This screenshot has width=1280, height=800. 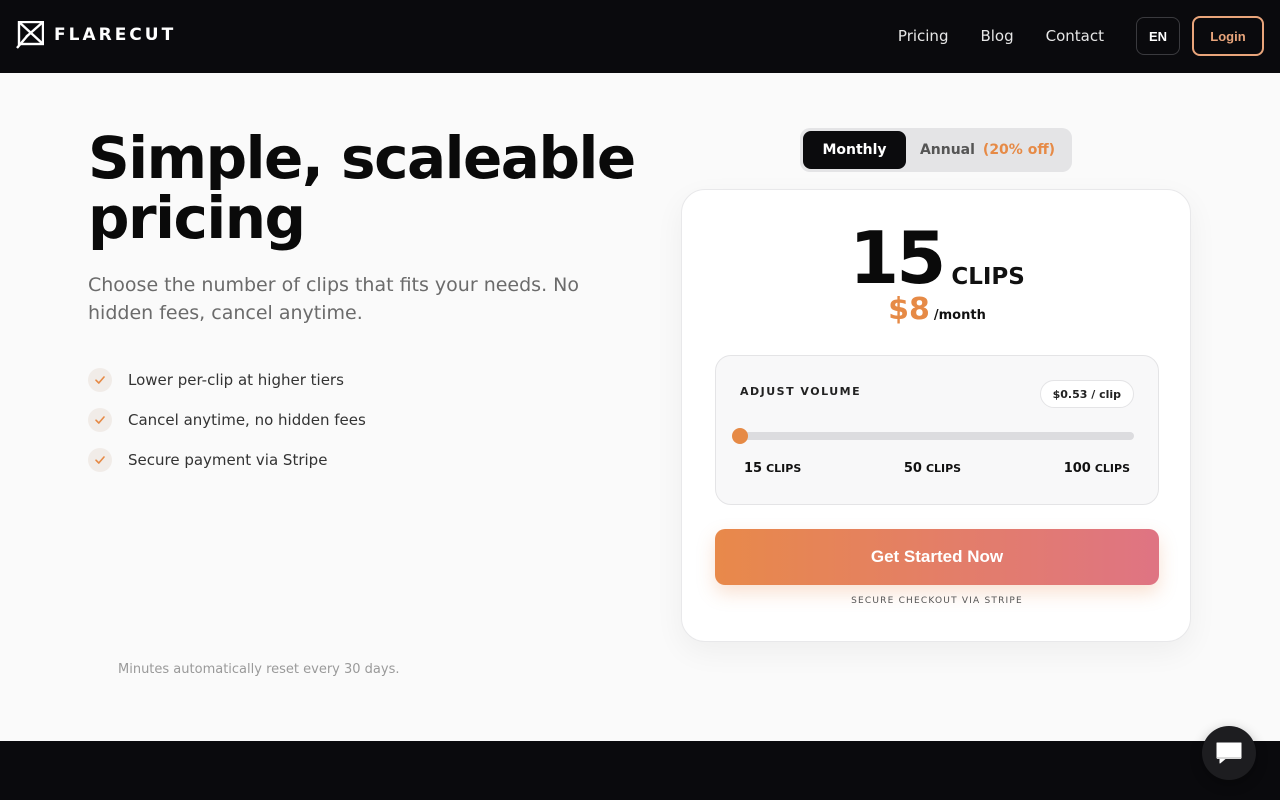 What do you see at coordinates (933, 436) in the screenshot?
I see `volume-slider` at bounding box center [933, 436].